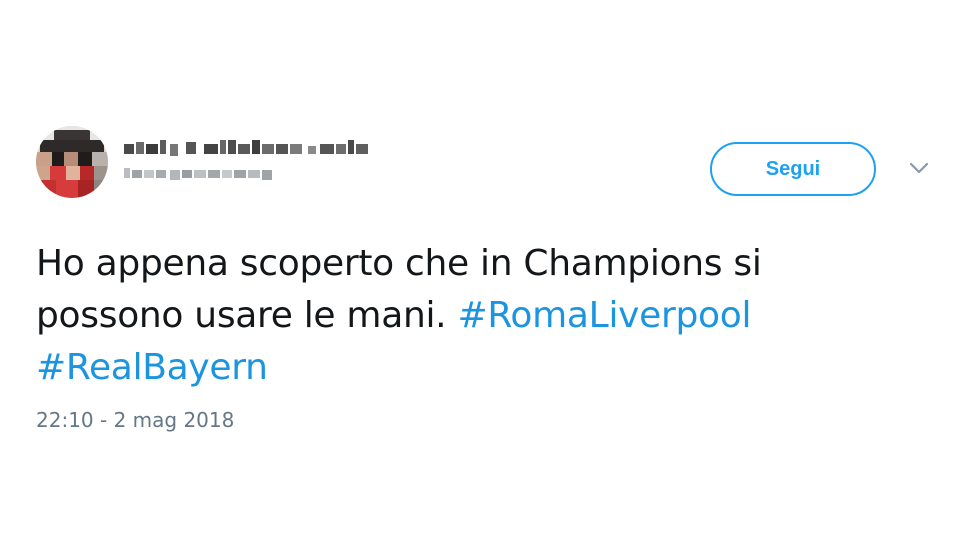  What do you see at coordinates (135, 420) in the screenshot?
I see `tweet-timestamp: 22:10 - 2 mag 2018` at bounding box center [135, 420].